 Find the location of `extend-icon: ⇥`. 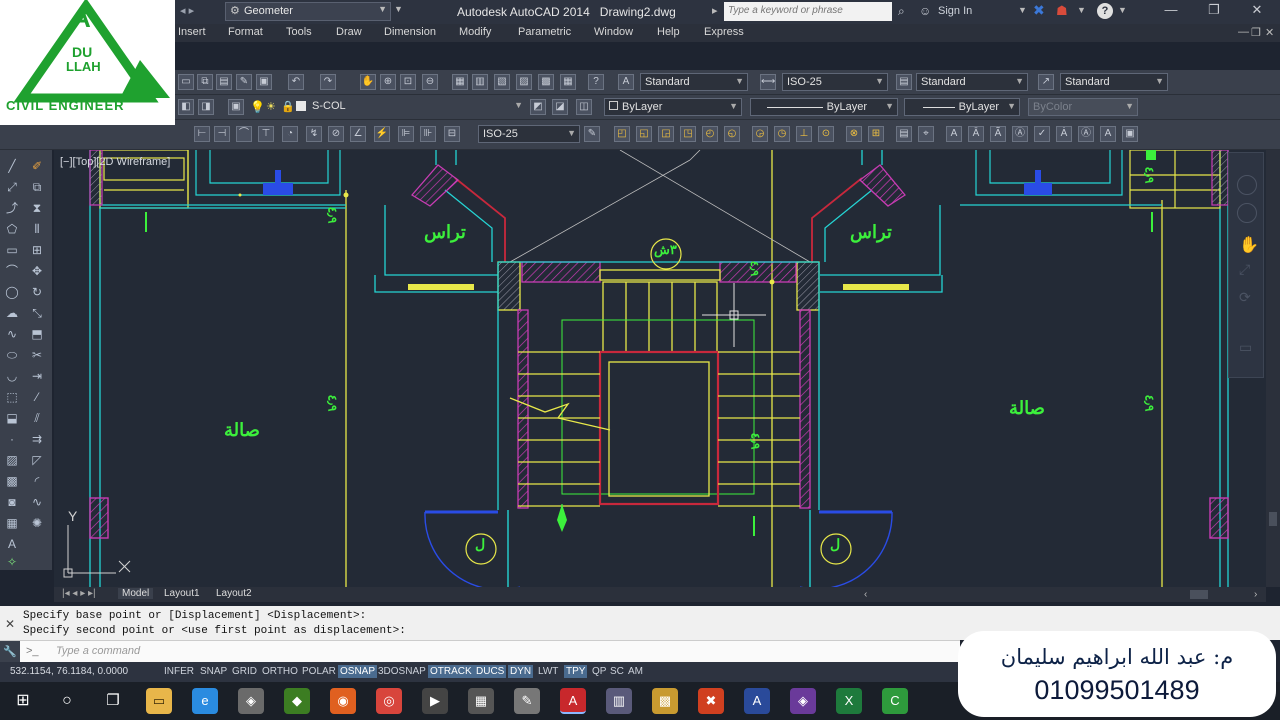

extend-icon: ⇥ is located at coordinates (37, 376).